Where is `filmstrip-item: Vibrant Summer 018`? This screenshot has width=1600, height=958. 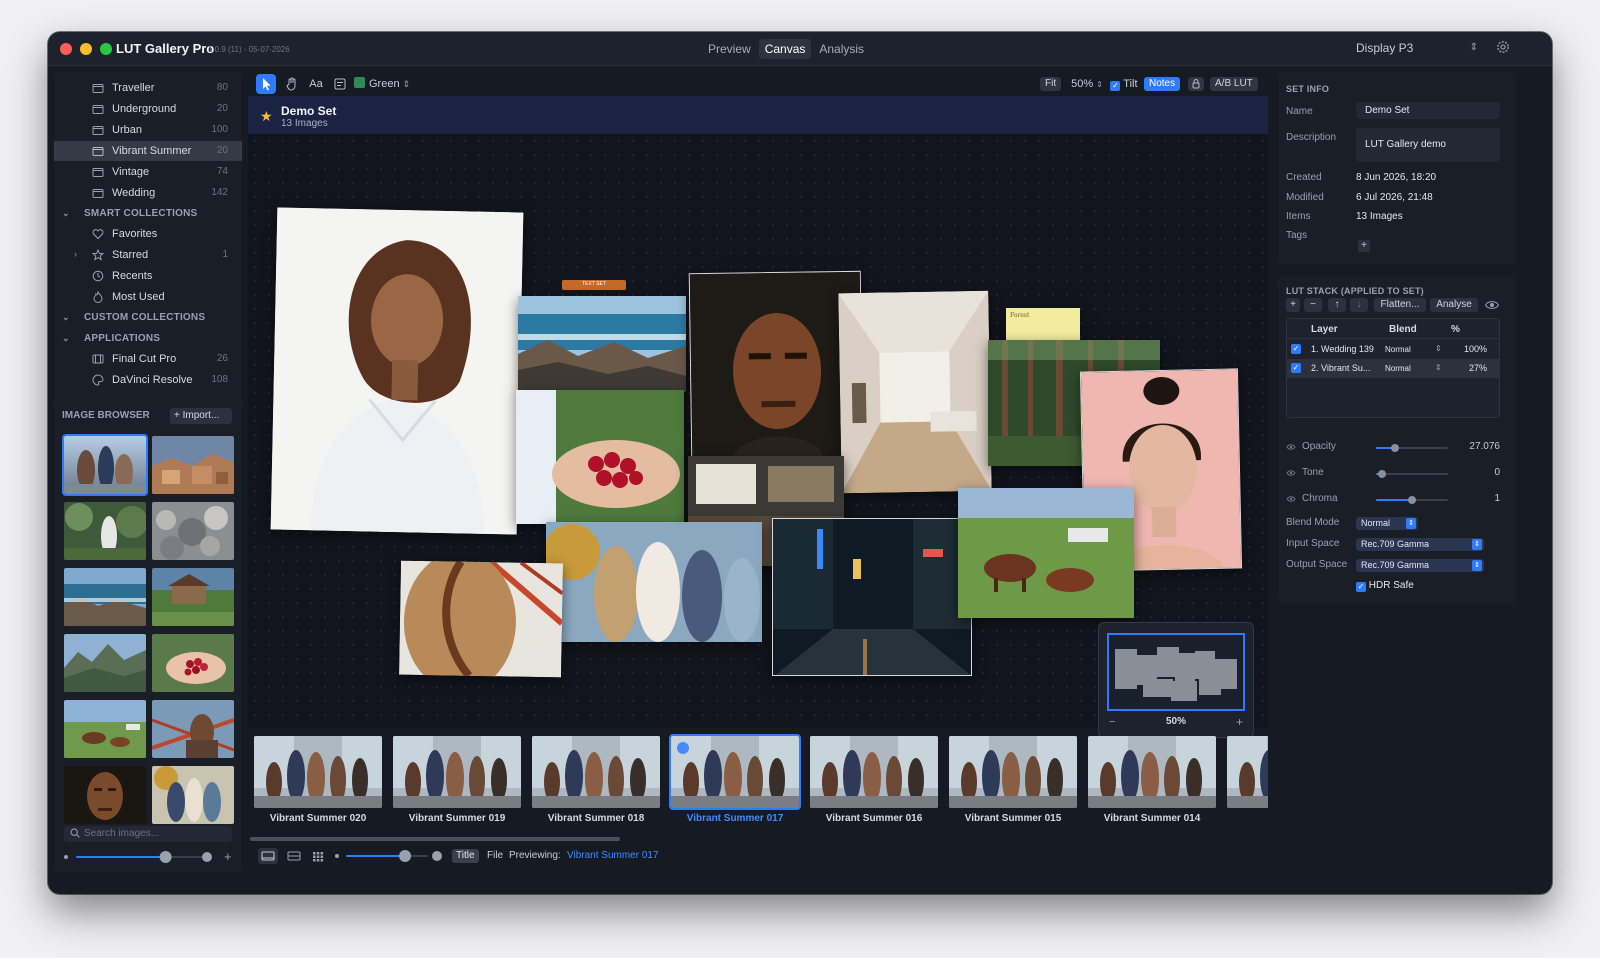
filmstrip-item: Vibrant Summer 018 is located at coordinates (596, 780).